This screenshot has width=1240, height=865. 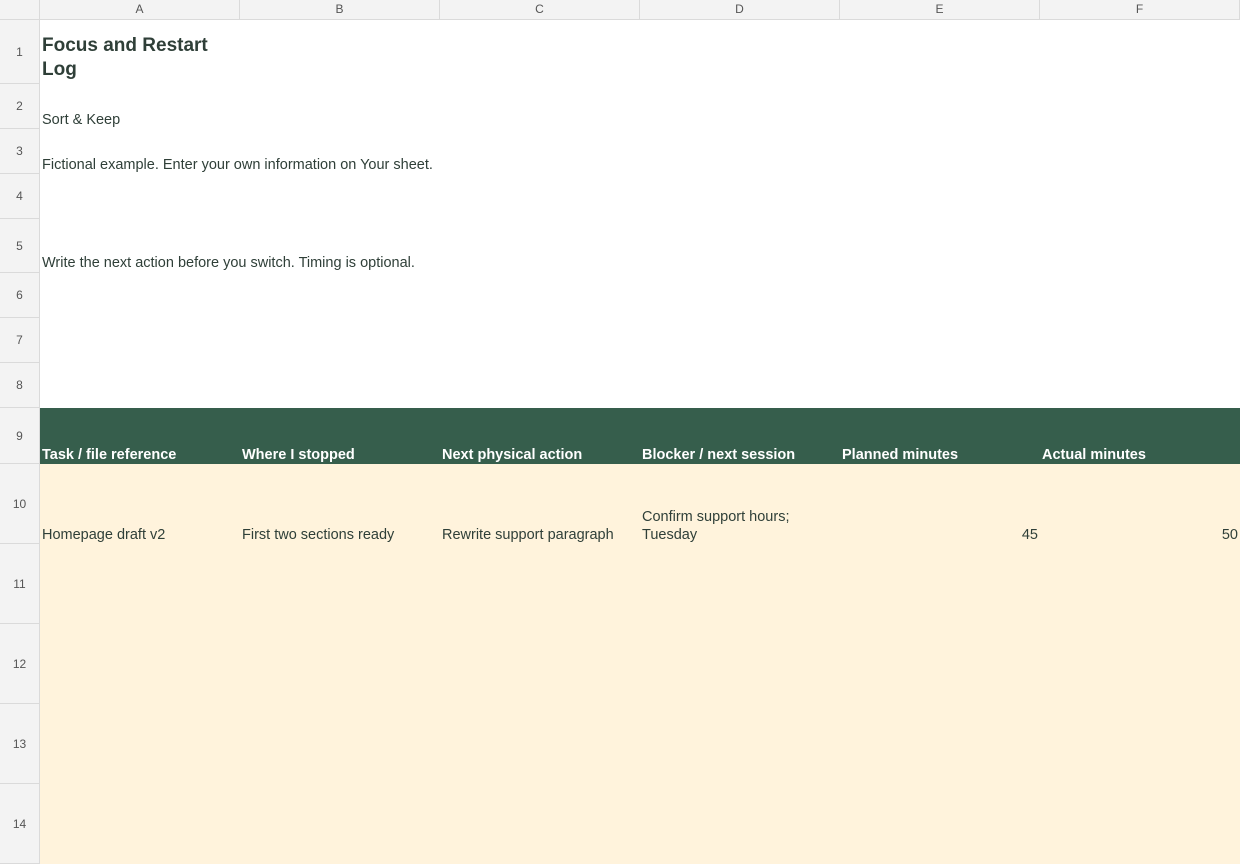 What do you see at coordinates (20, 744) in the screenshot?
I see `row-header-13: 13` at bounding box center [20, 744].